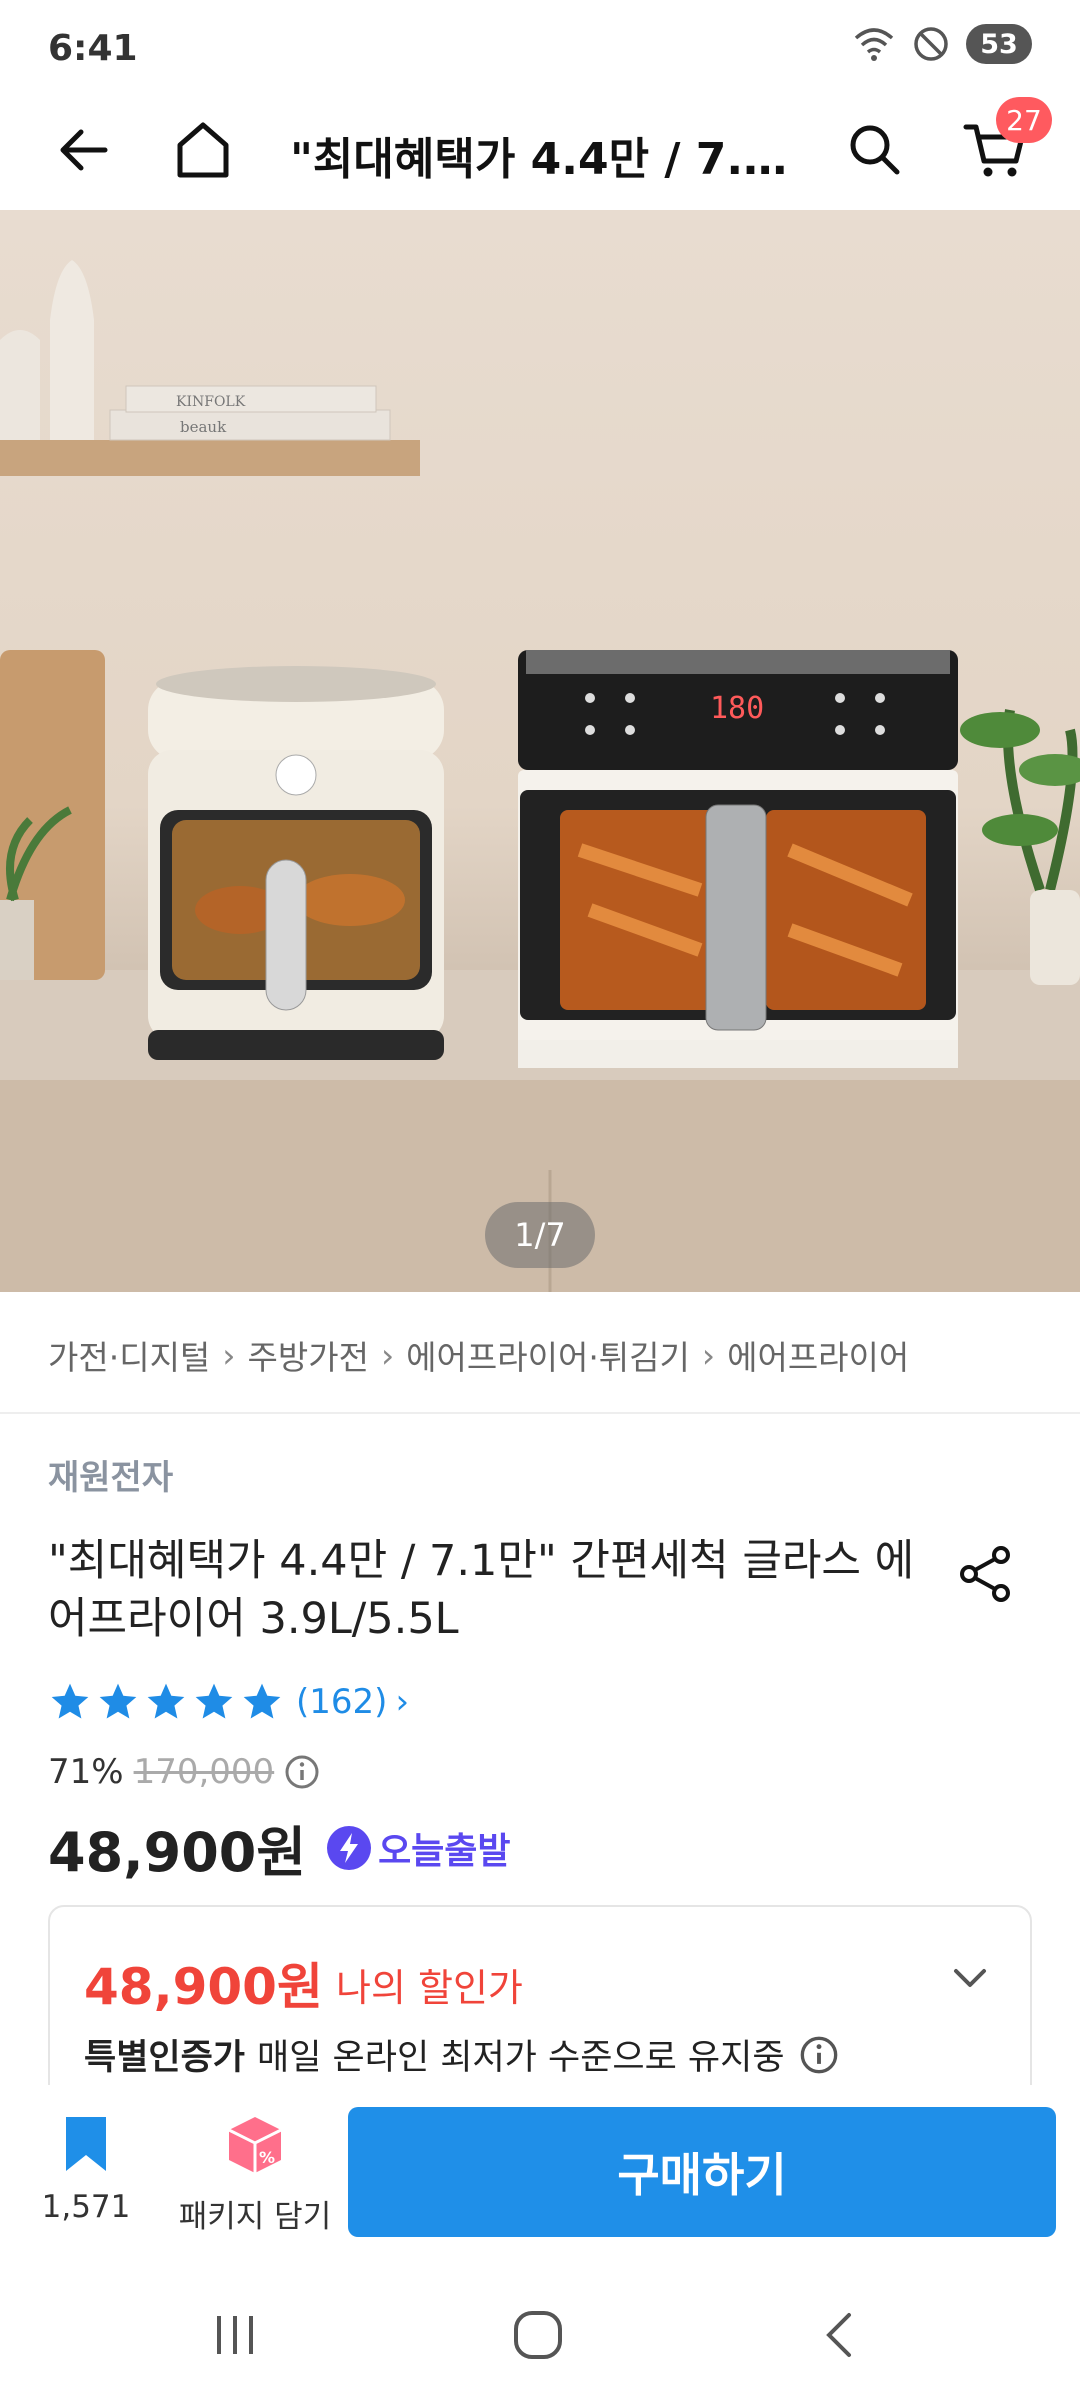 Image resolution: width=1080 pixels, height=2400 pixels. Describe the element at coordinates (204, 1772) in the screenshot. I see `original-price: 170,000` at that location.